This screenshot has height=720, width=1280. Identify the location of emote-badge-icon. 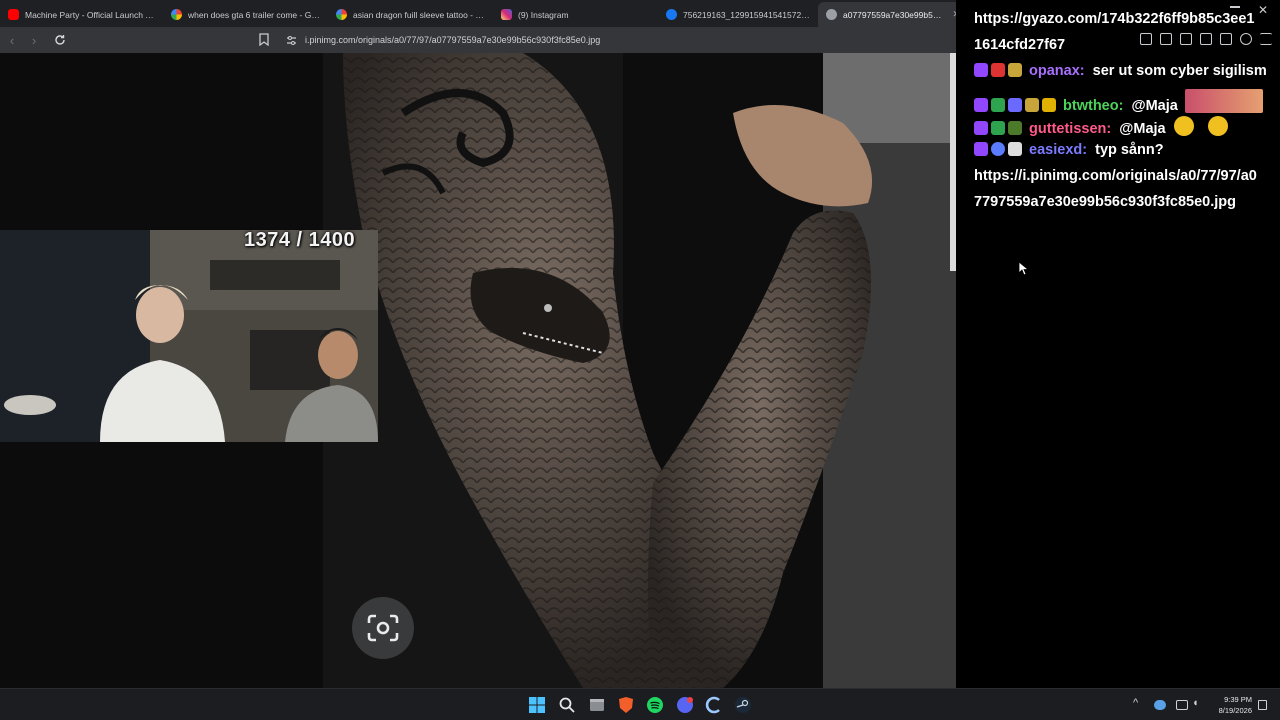
(1049, 105).